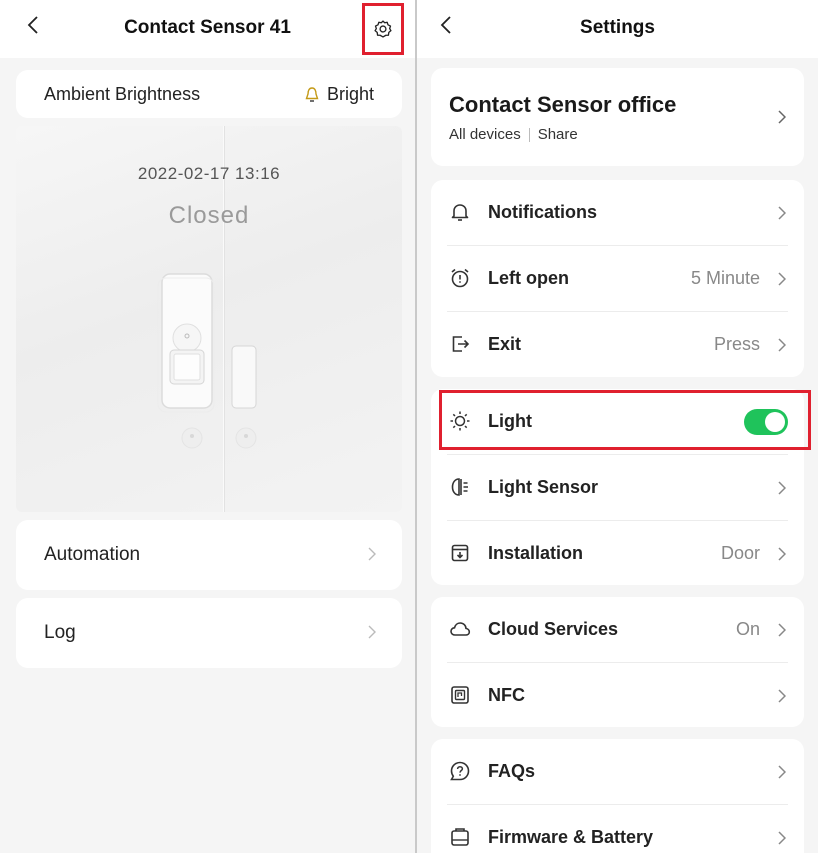  I want to click on settings-header: Settings, so click(617, 29).